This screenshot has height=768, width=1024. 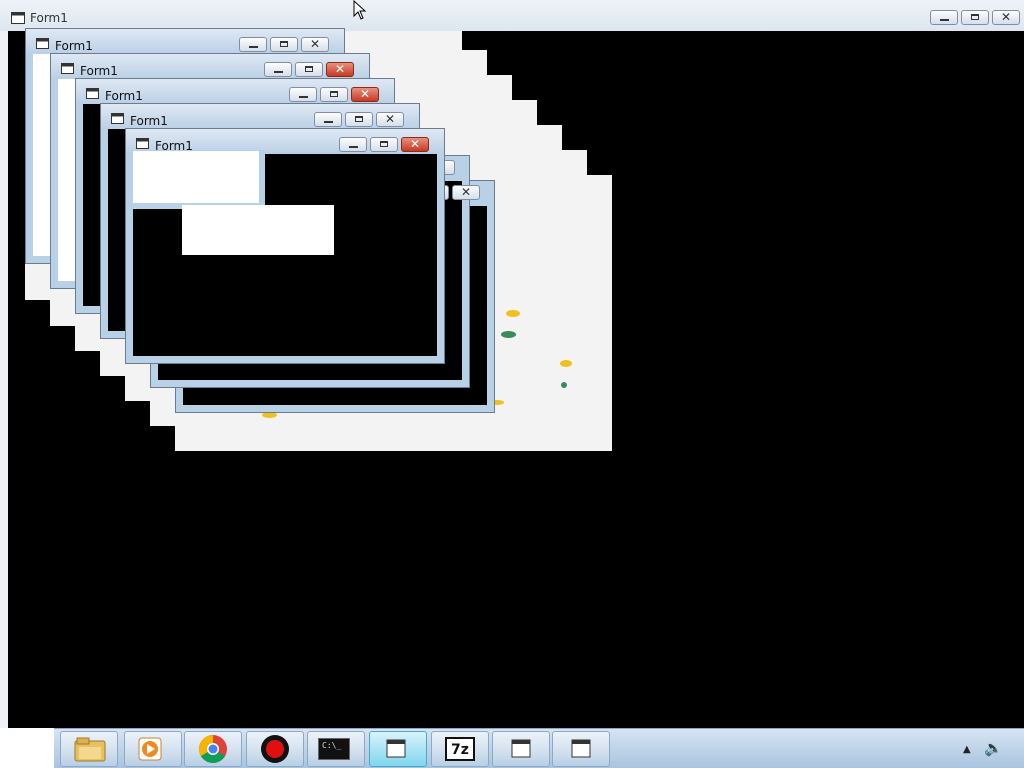 I want to click on taskbar-form-window-active, so click(x=398, y=749).